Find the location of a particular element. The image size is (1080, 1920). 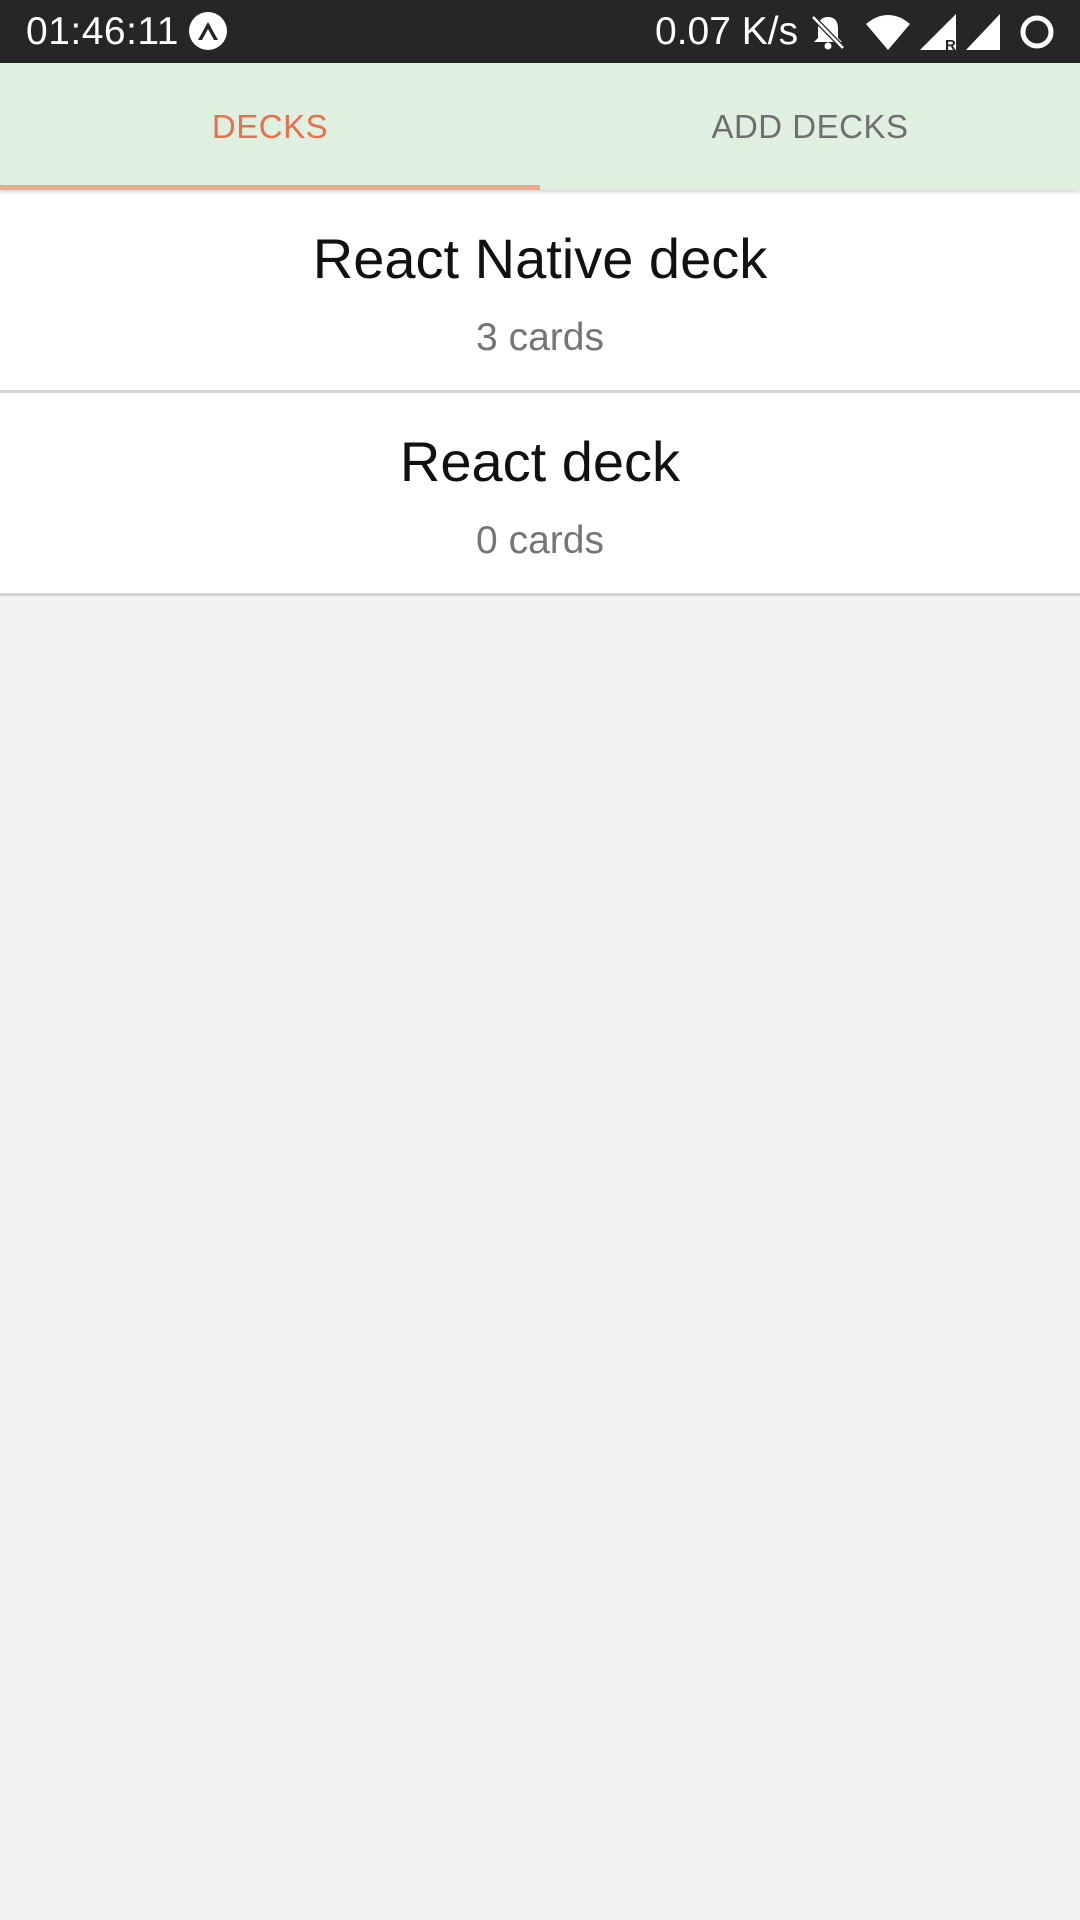

tab-add-decks: ADD DECKS is located at coordinates (810, 126).